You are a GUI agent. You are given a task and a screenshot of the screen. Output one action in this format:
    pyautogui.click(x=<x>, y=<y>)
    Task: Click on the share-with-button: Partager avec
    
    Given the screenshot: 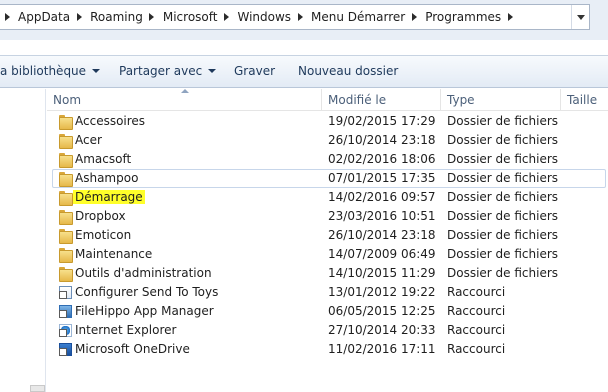 What is the action you would take?
    pyautogui.click(x=168, y=71)
    